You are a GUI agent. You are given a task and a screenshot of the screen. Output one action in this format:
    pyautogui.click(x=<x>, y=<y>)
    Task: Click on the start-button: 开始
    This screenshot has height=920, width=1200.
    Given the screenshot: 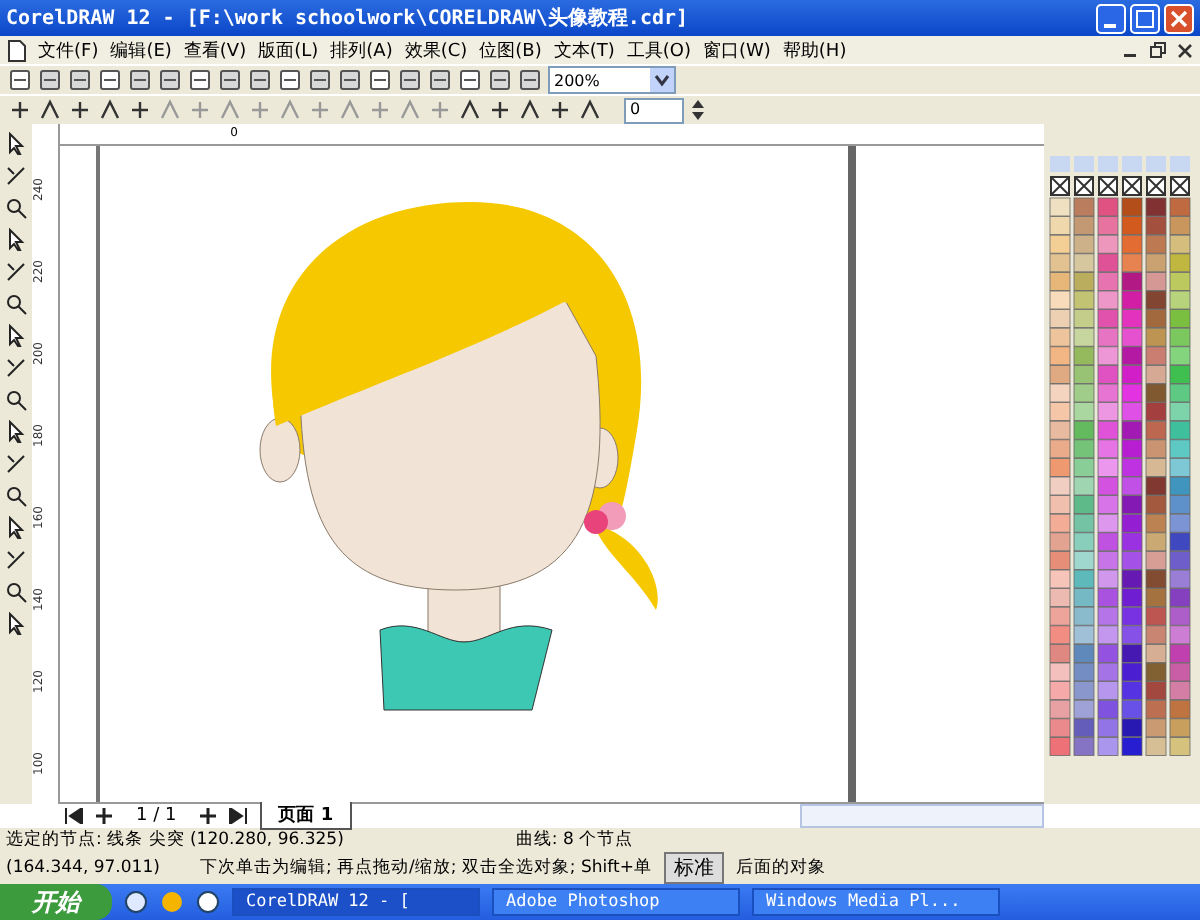 What is the action you would take?
    pyautogui.click(x=56, y=902)
    